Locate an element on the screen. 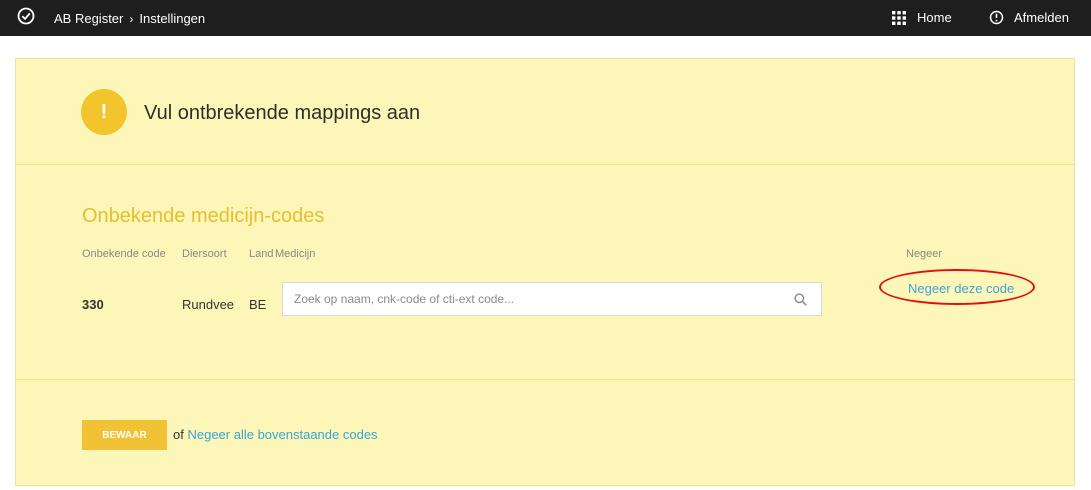 Image resolution: width=1091 pixels, height=490 pixels. check-circle-icon is located at coordinates (26, 16).